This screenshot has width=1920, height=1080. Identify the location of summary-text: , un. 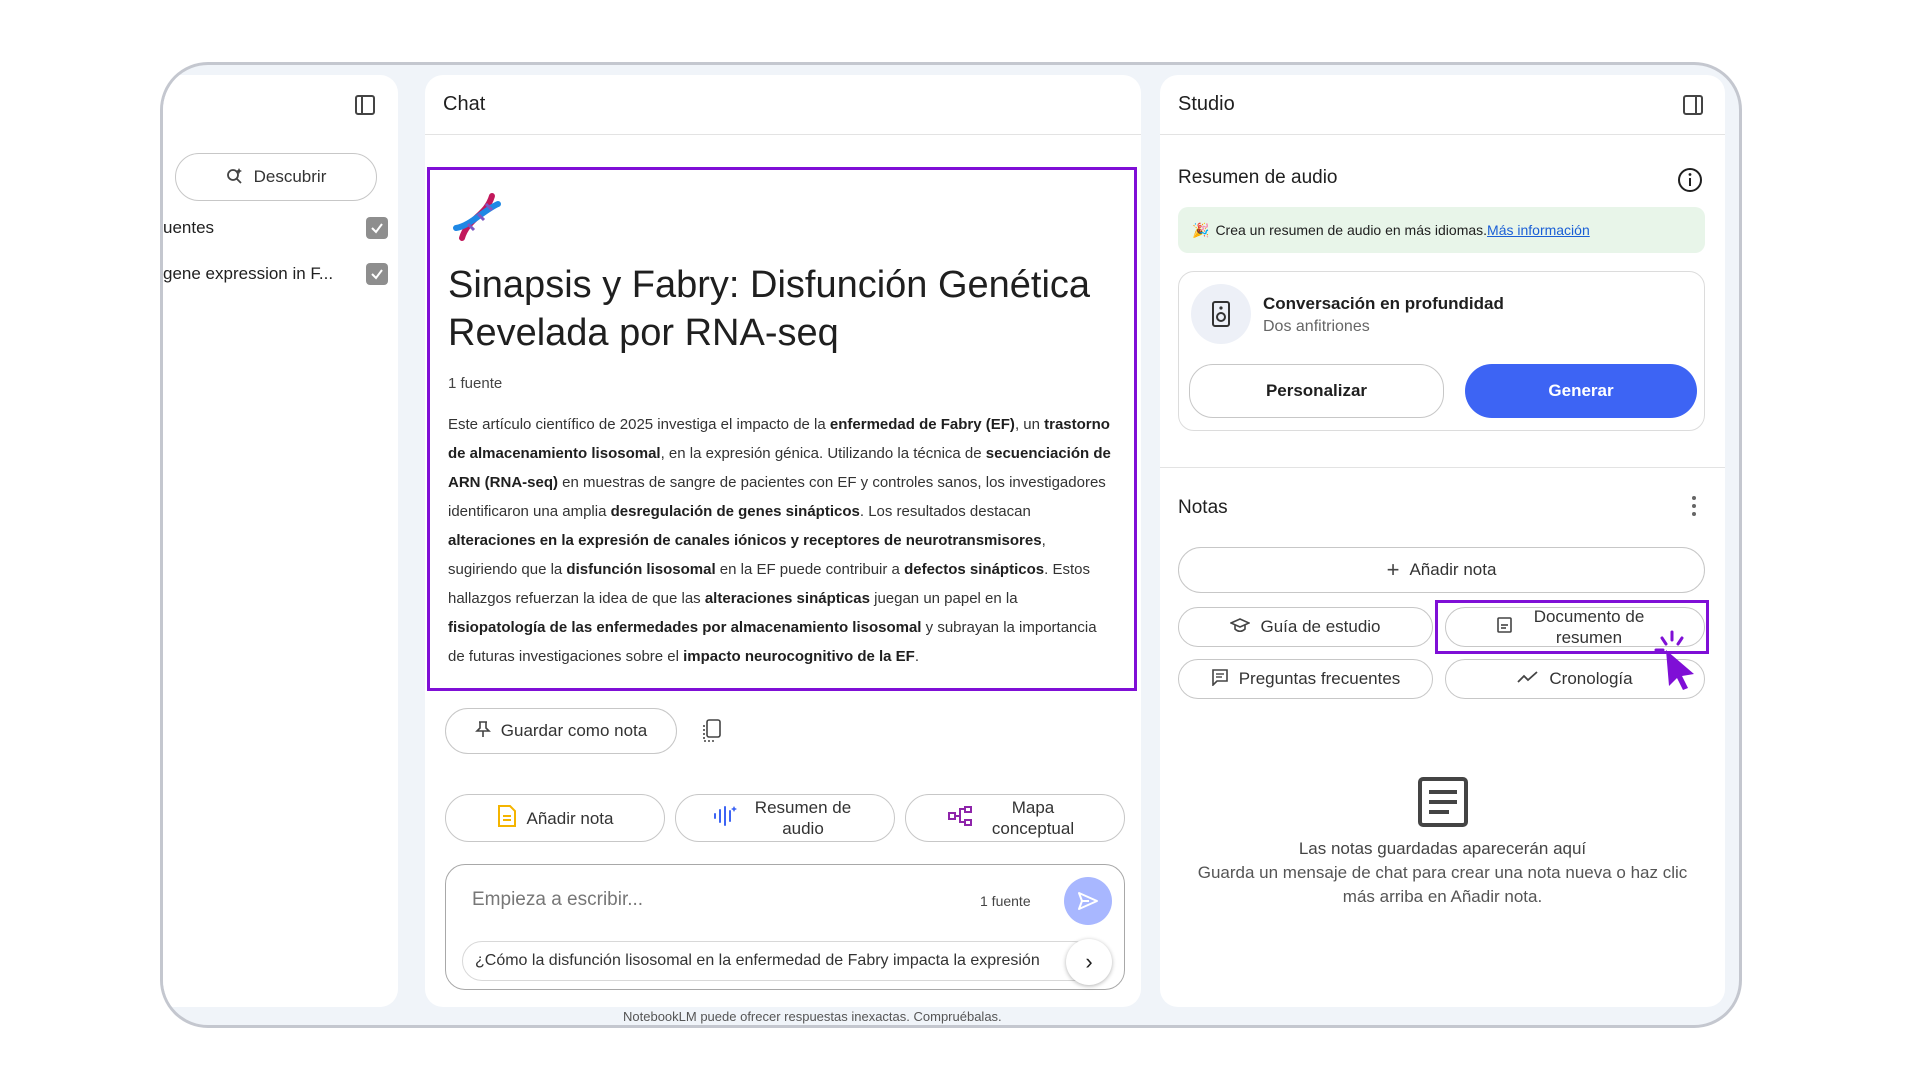
(1029, 424).